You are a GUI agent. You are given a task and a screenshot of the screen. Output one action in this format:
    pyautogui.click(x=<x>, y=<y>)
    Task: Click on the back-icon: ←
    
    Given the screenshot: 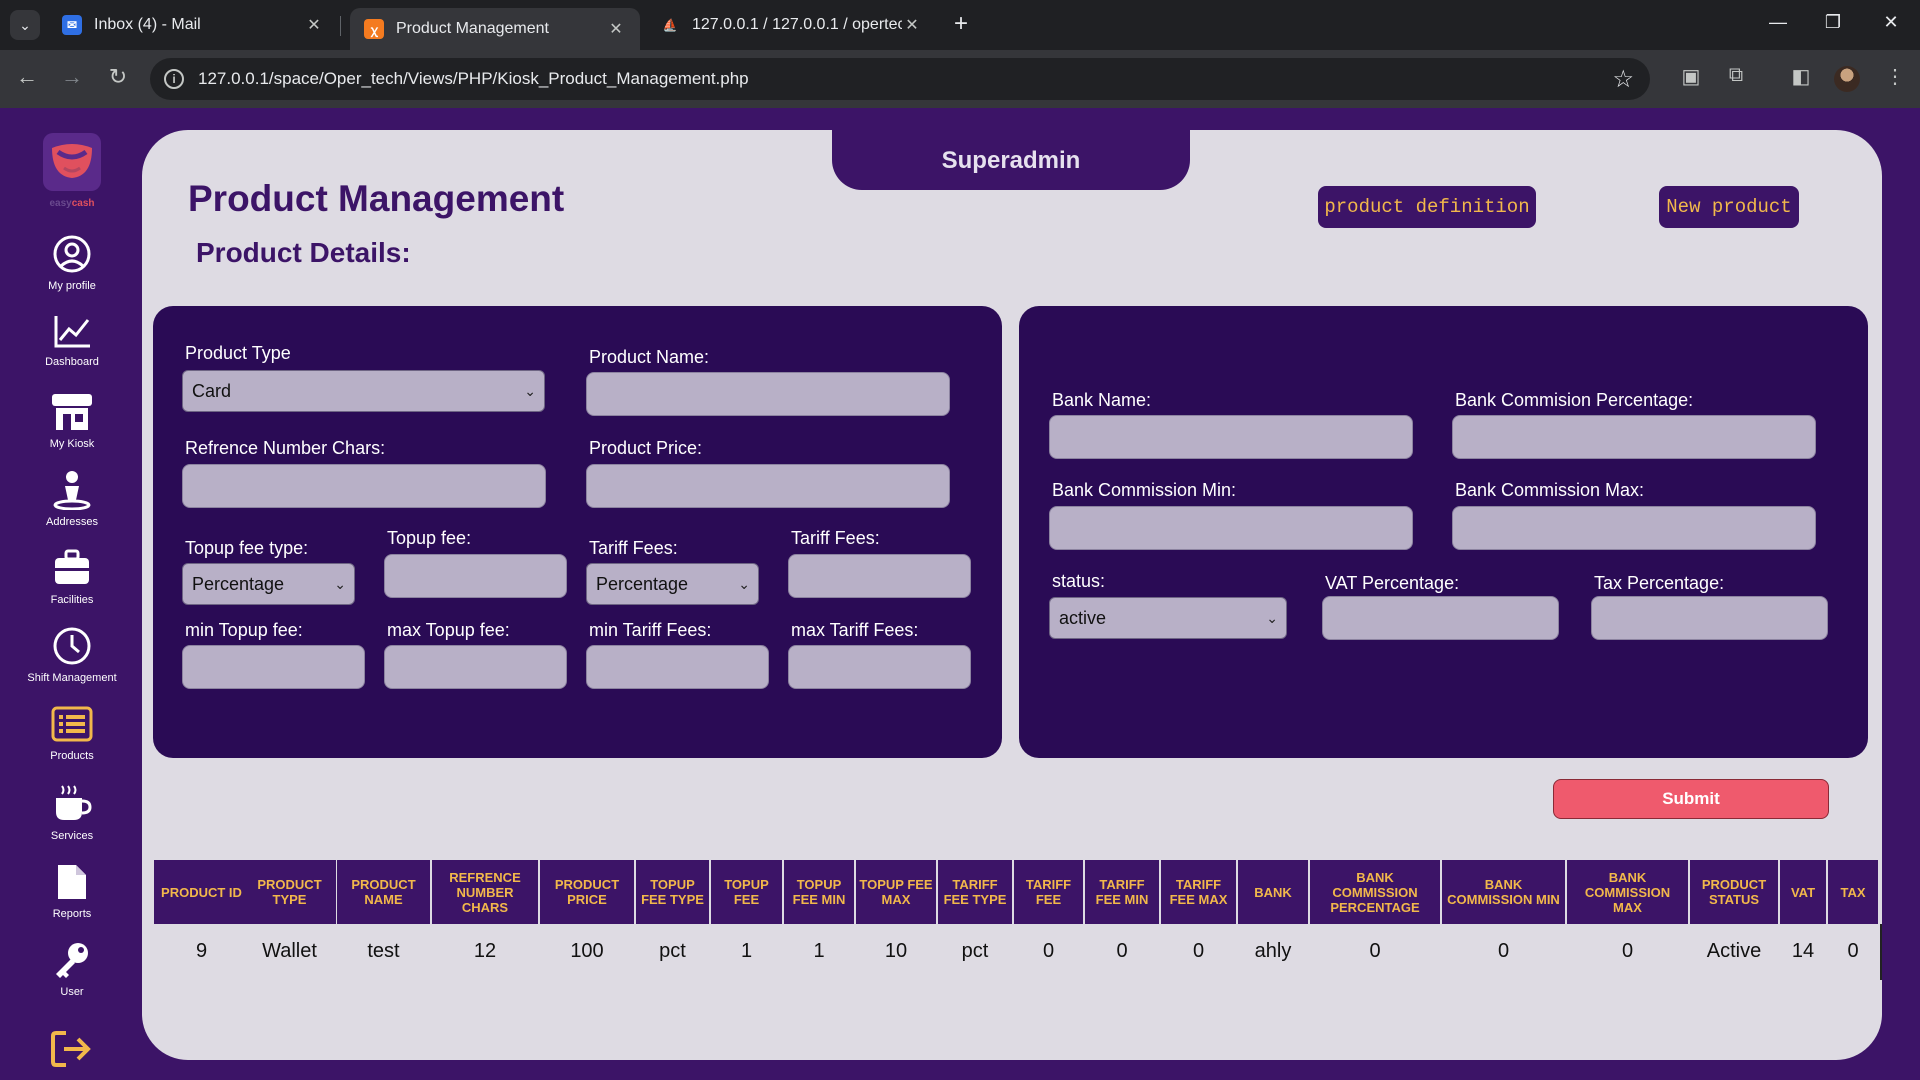 What is the action you would take?
    pyautogui.click(x=27, y=77)
    